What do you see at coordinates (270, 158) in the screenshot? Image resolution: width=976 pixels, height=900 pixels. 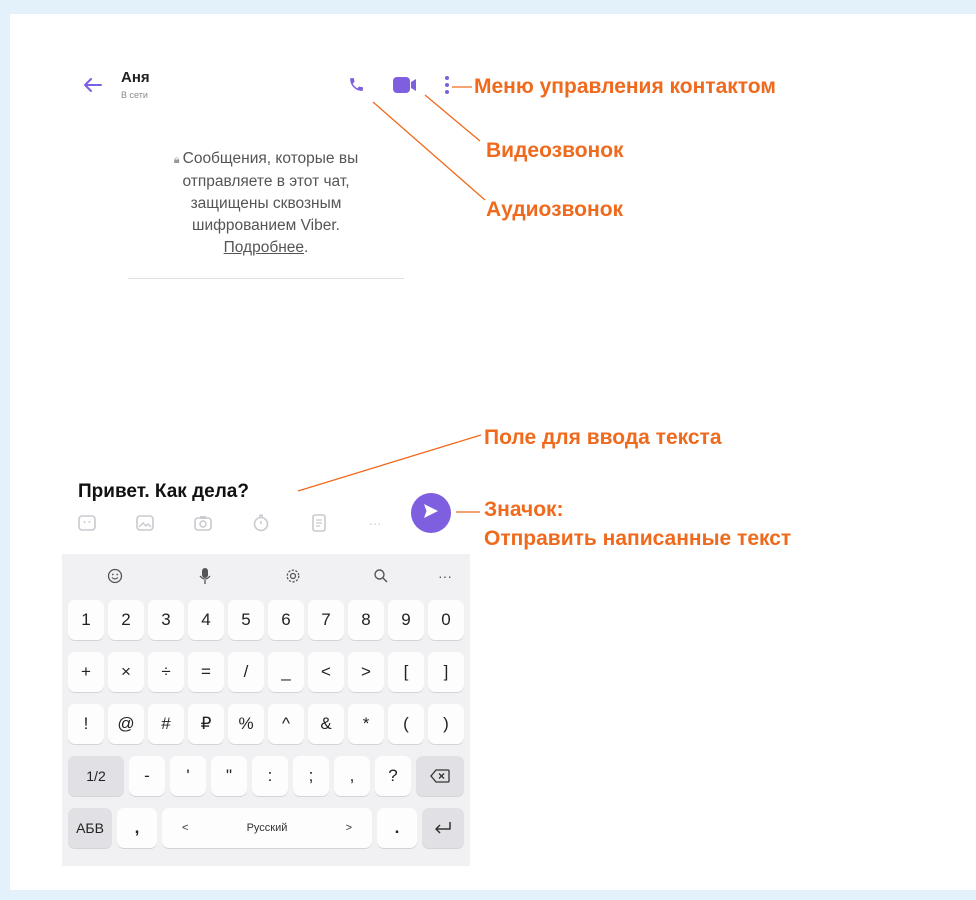 I see `notice-text: Сообщения, которые вы` at bounding box center [270, 158].